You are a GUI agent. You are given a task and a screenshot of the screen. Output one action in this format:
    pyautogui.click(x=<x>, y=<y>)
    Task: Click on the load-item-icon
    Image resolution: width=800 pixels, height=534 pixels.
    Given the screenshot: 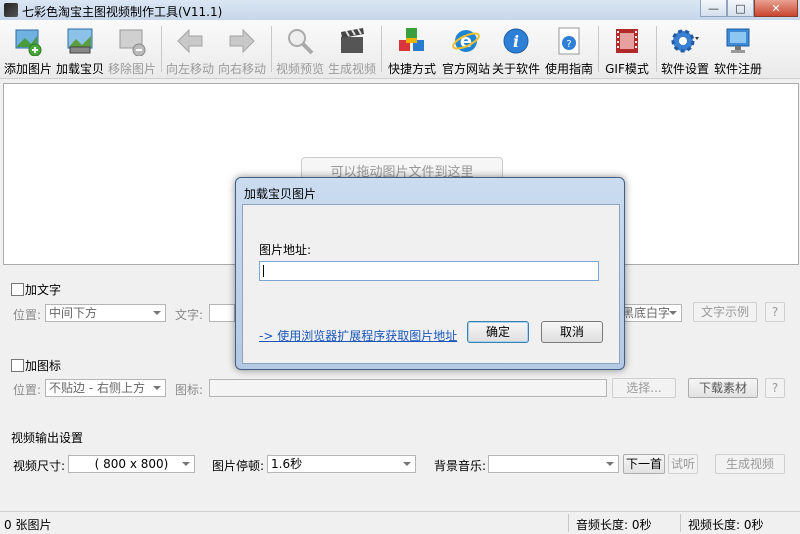 What is the action you would take?
    pyautogui.click(x=80, y=41)
    